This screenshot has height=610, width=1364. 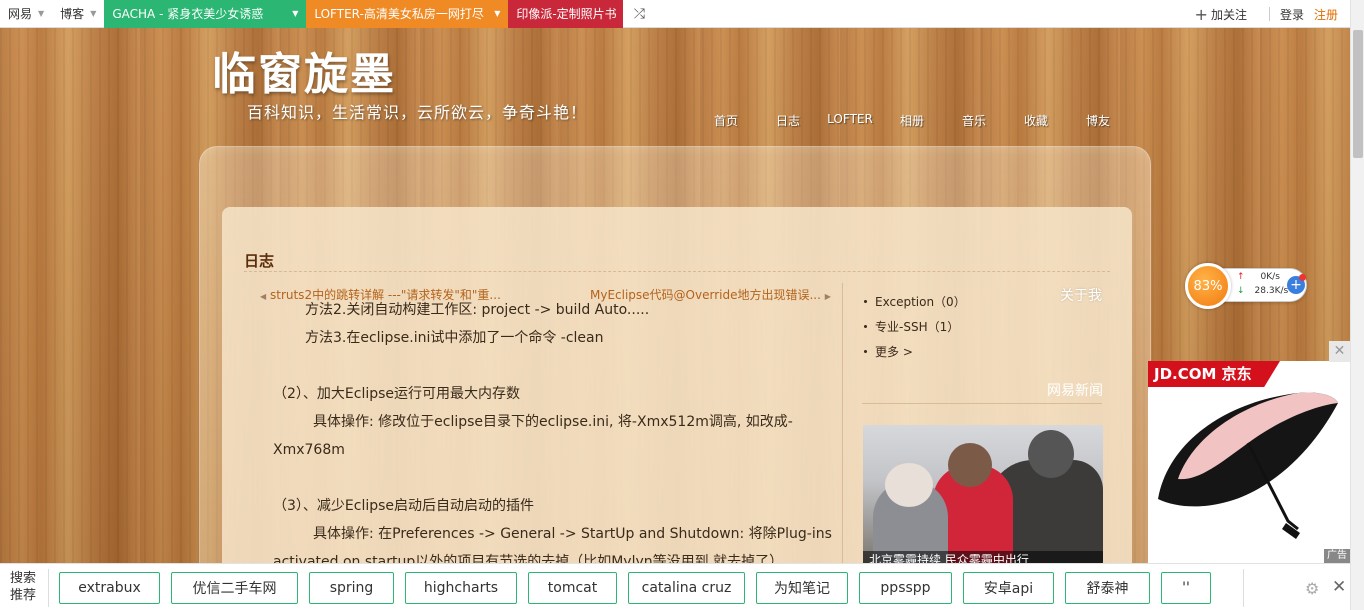 I want to click on yinxiang-label: 印像派-定制照片书, so click(x=566, y=14).